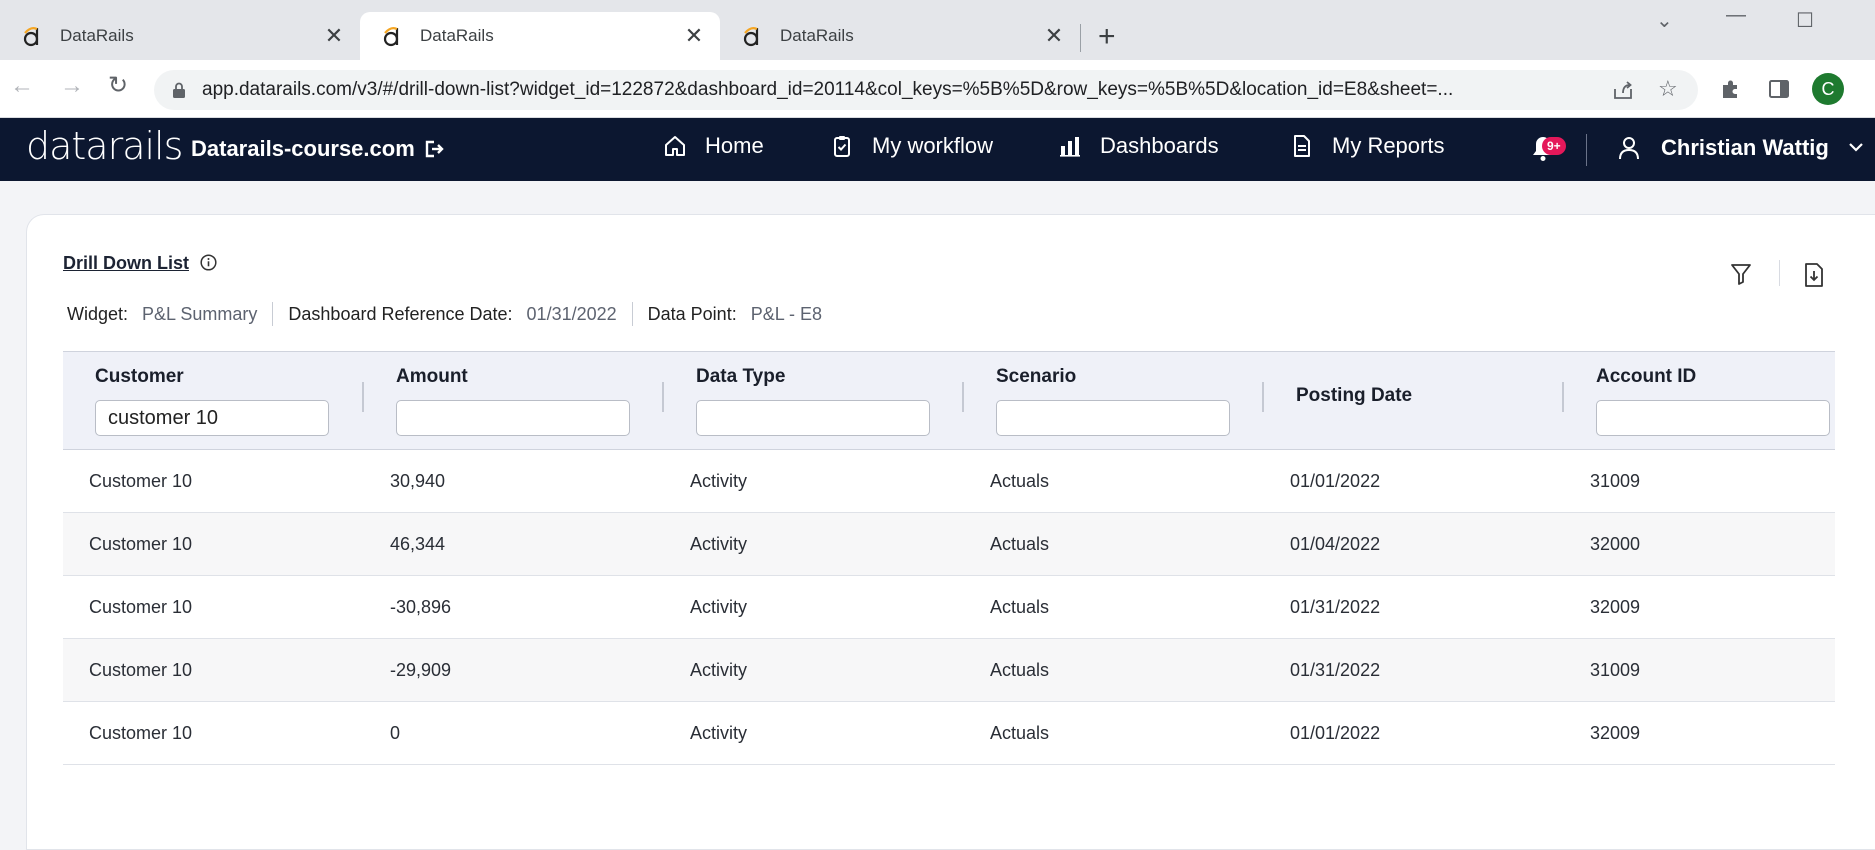  I want to click on column-header-scenario: Scenario, so click(1114, 400).